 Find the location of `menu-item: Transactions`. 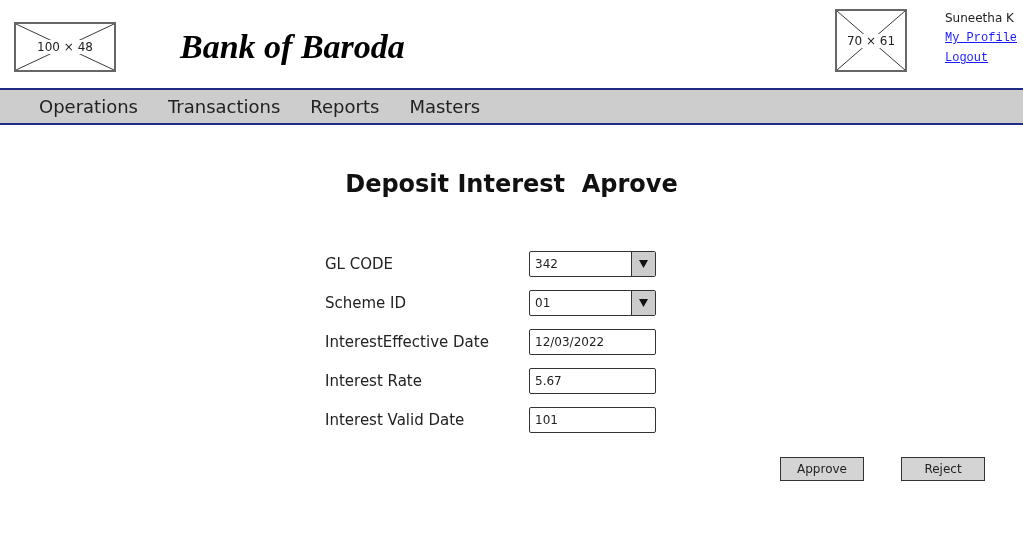

menu-item: Transactions is located at coordinates (224, 106).